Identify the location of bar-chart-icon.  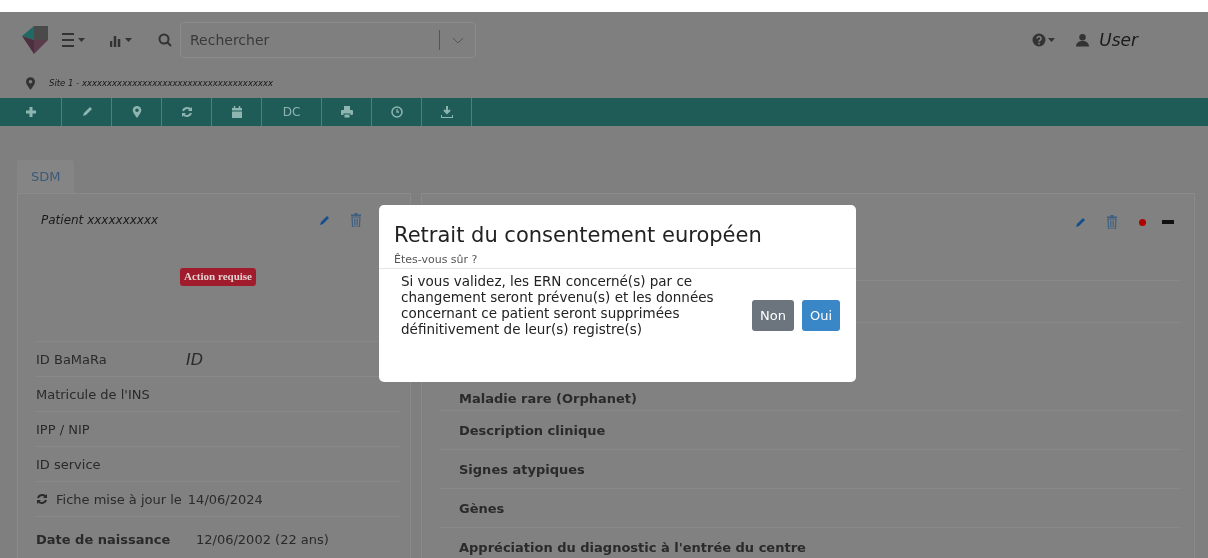
(122, 40).